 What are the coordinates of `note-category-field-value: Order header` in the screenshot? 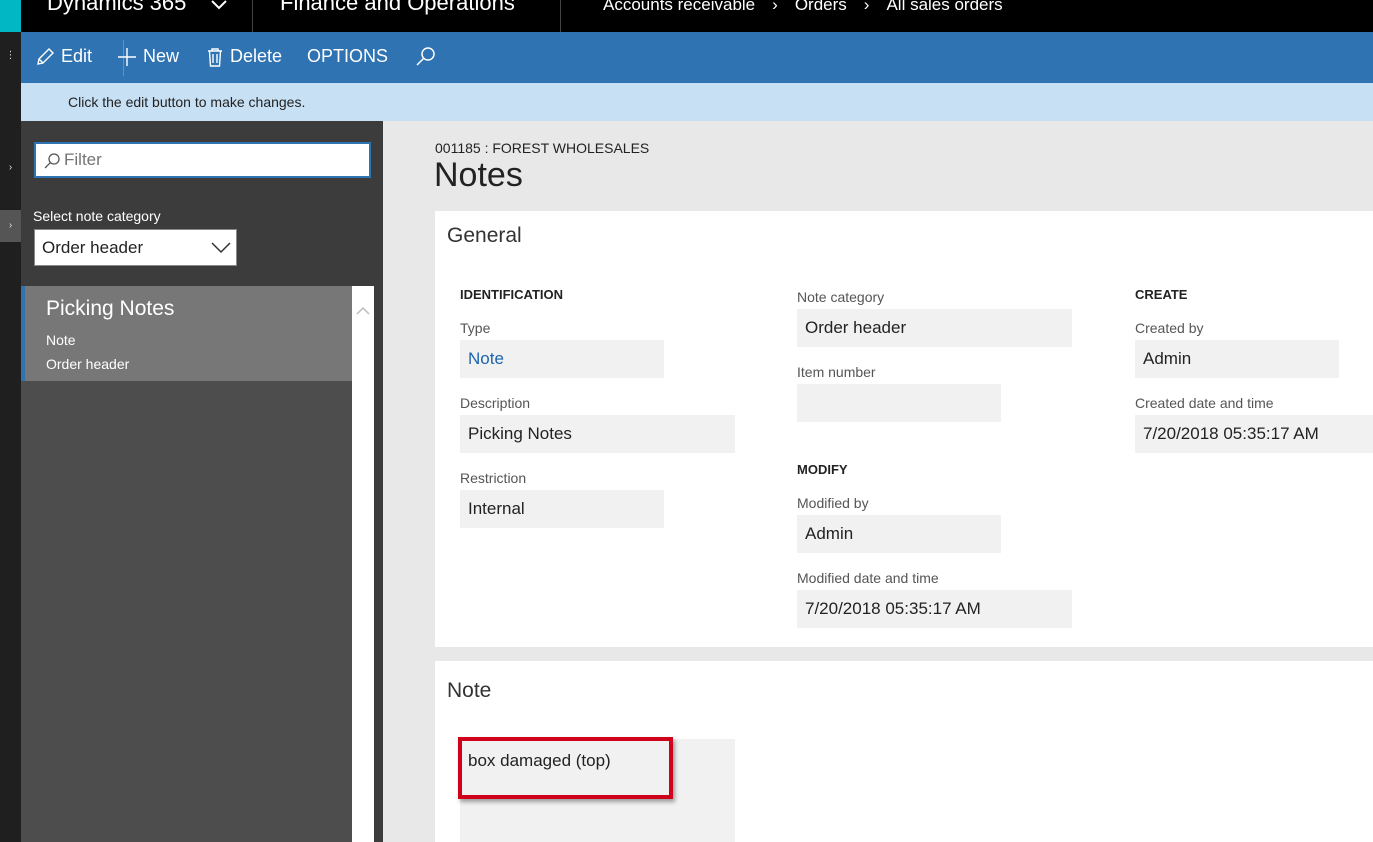 It's located at (856, 327).